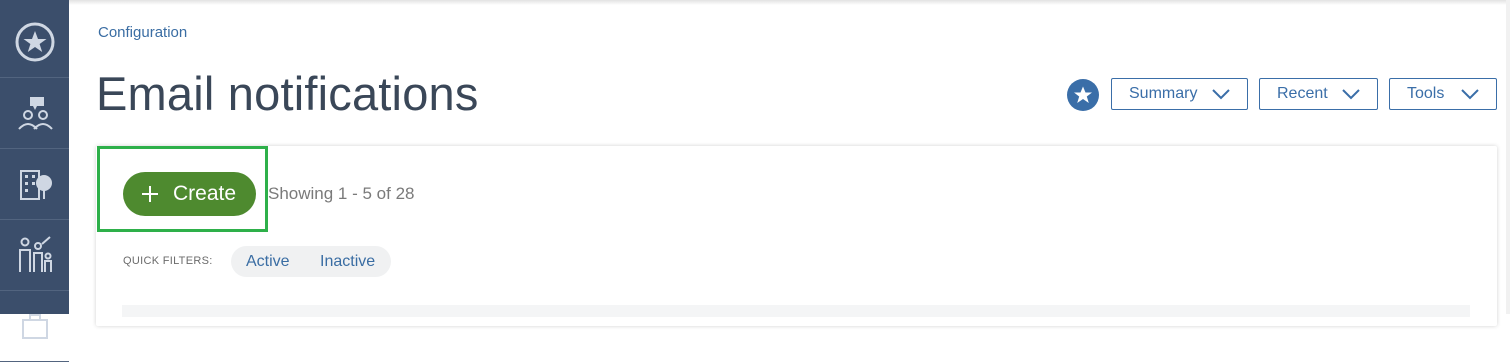 This screenshot has height=362, width=1510. I want to click on star-icon, so click(1083, 94).